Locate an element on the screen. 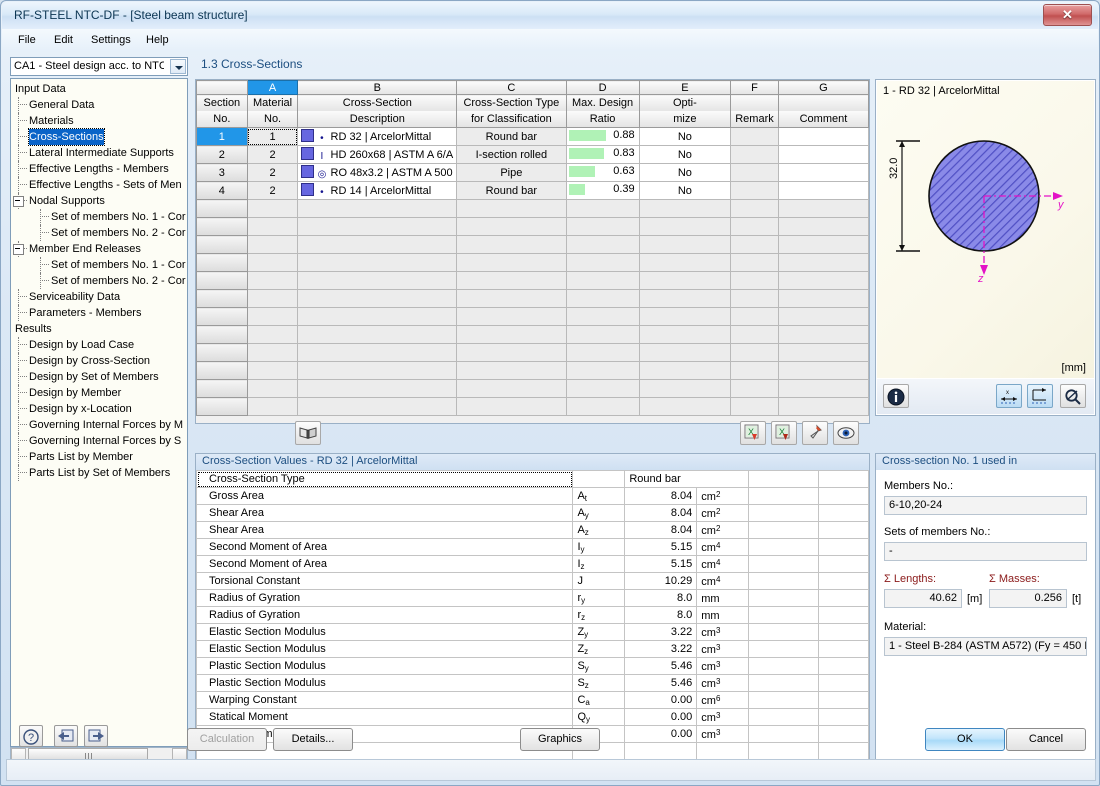 Image resolution: width=1100 pixels, height=786 pixels. previous-arrow-icon is located at coordinates (66, 736).